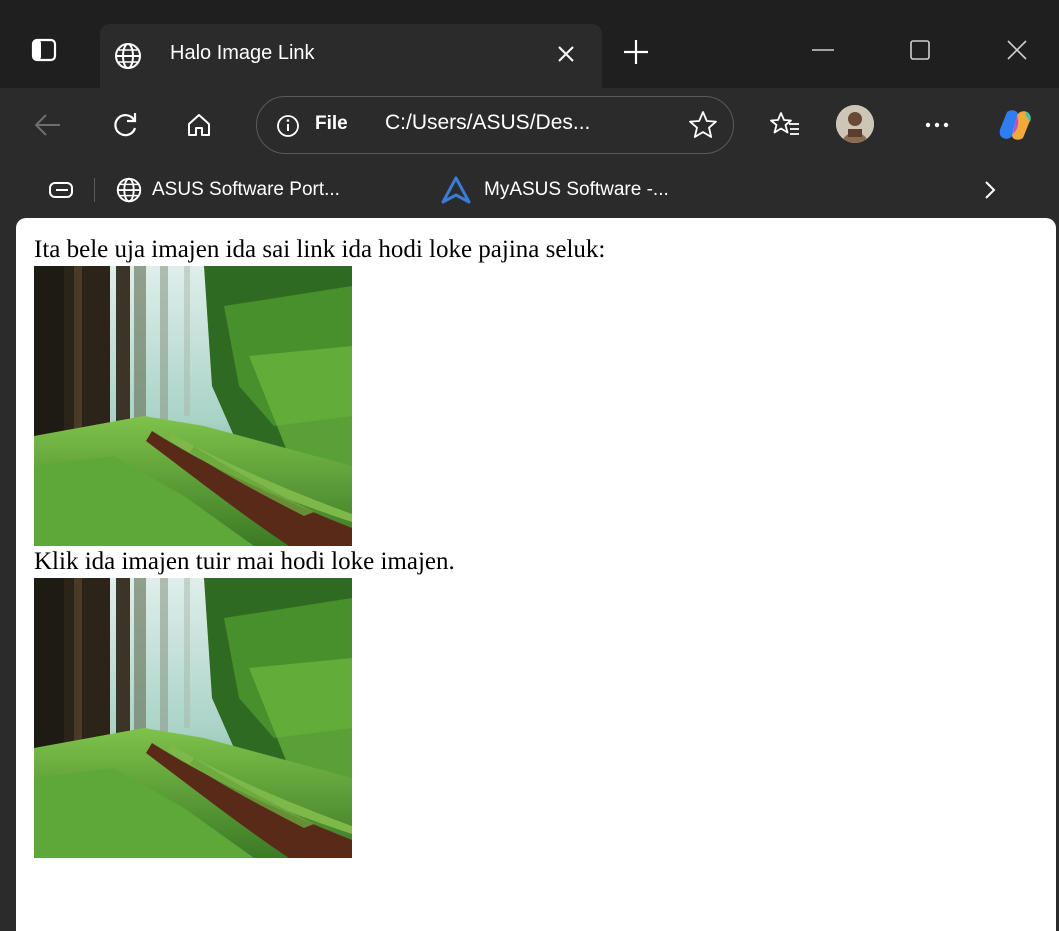 Image resolution: width=1059 pixels, height=931 pixels. What do you see at coordinates (1015, 125) in the screenshot?
I see `copilot-icon` at bounding box center [1015, 125].